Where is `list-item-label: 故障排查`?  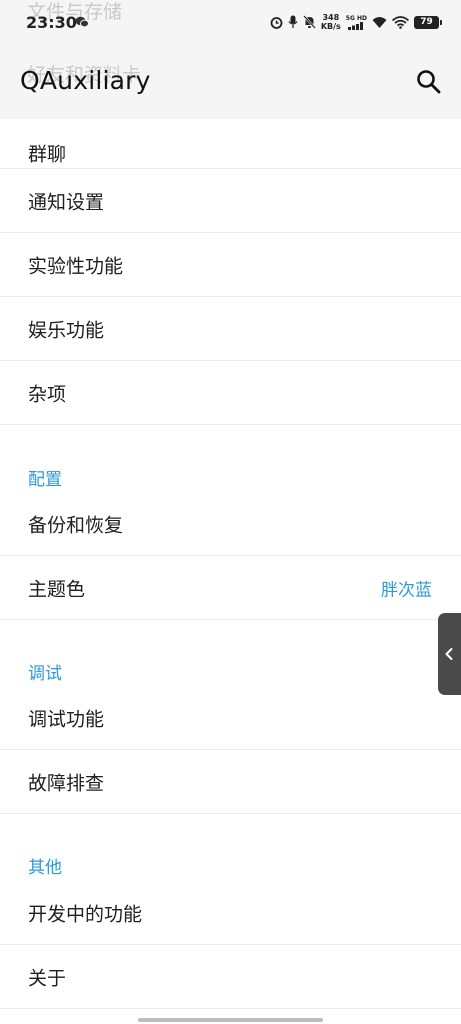
list-item-label: 故障排查 is located at coordinates (66, 783).